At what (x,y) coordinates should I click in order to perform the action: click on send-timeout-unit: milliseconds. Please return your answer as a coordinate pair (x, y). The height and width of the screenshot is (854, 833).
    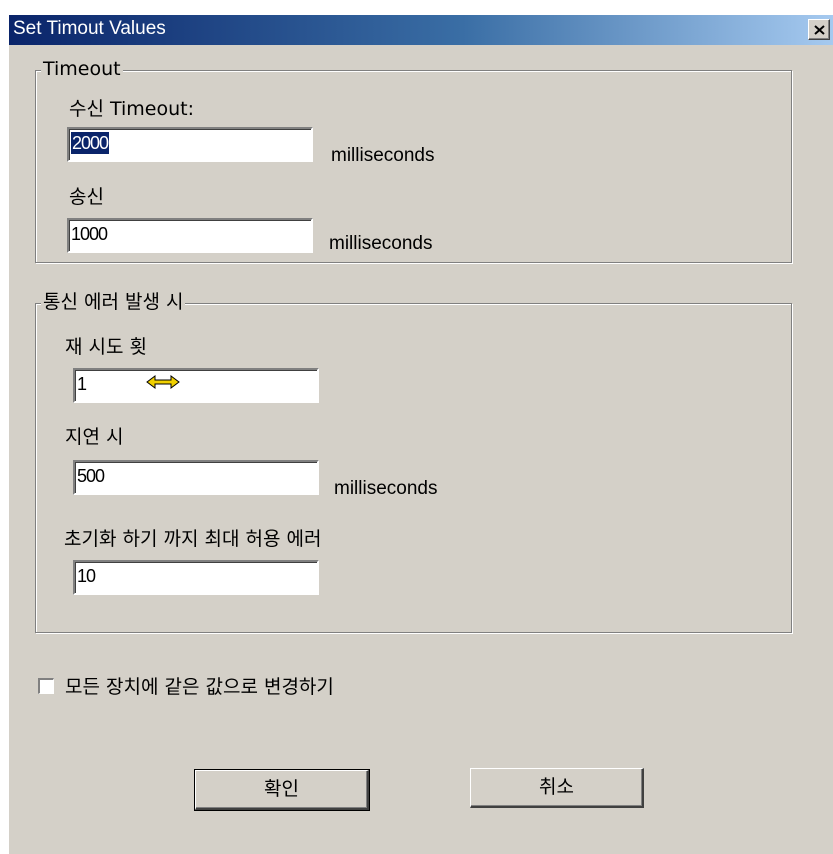
    Looking at the image, I should click on (381, 243).